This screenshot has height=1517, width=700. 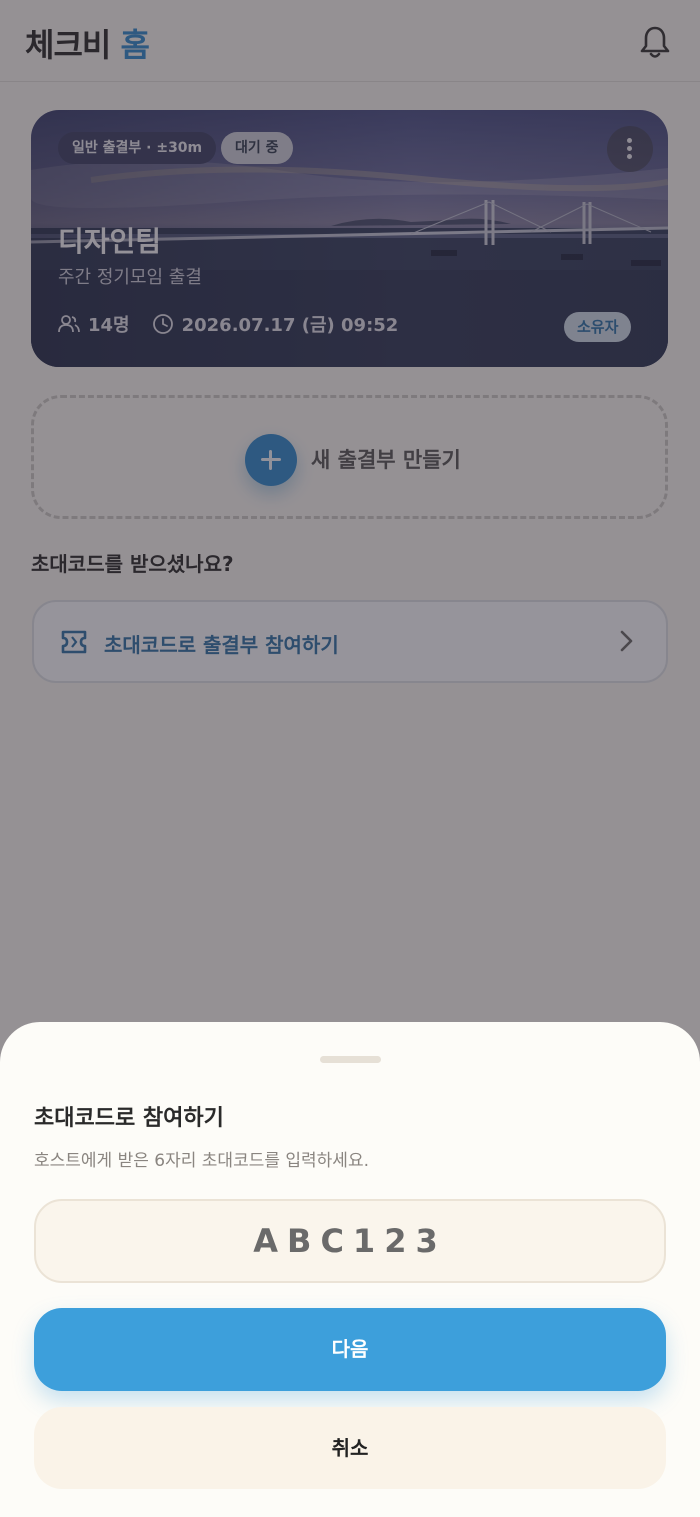 What do you see at coordinates (201, 1161) in the screenshot?
I see `sheet-description: 호스트에게 받은 6자리 초대코드를 입력하세요.` at bounding box center [201, 1161].